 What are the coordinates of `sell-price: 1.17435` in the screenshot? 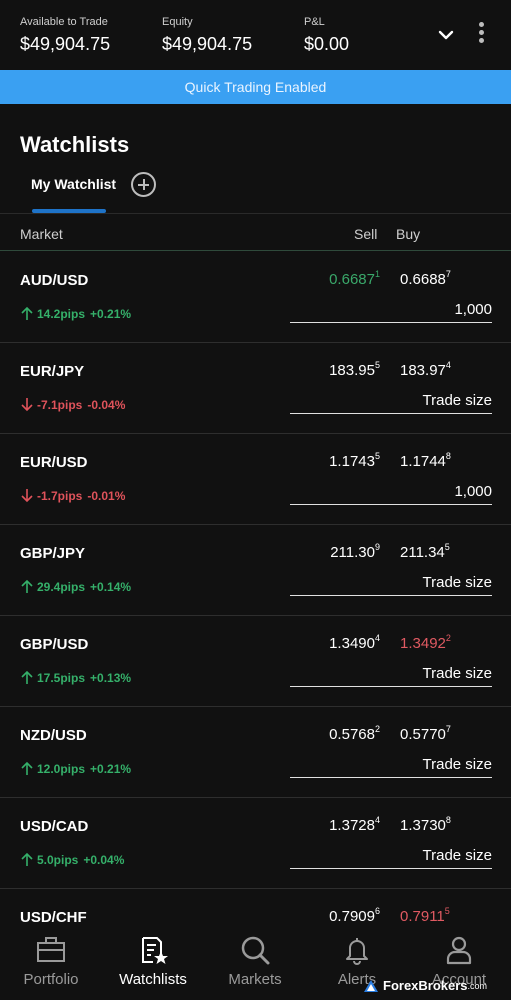 It's located at (354, 460).